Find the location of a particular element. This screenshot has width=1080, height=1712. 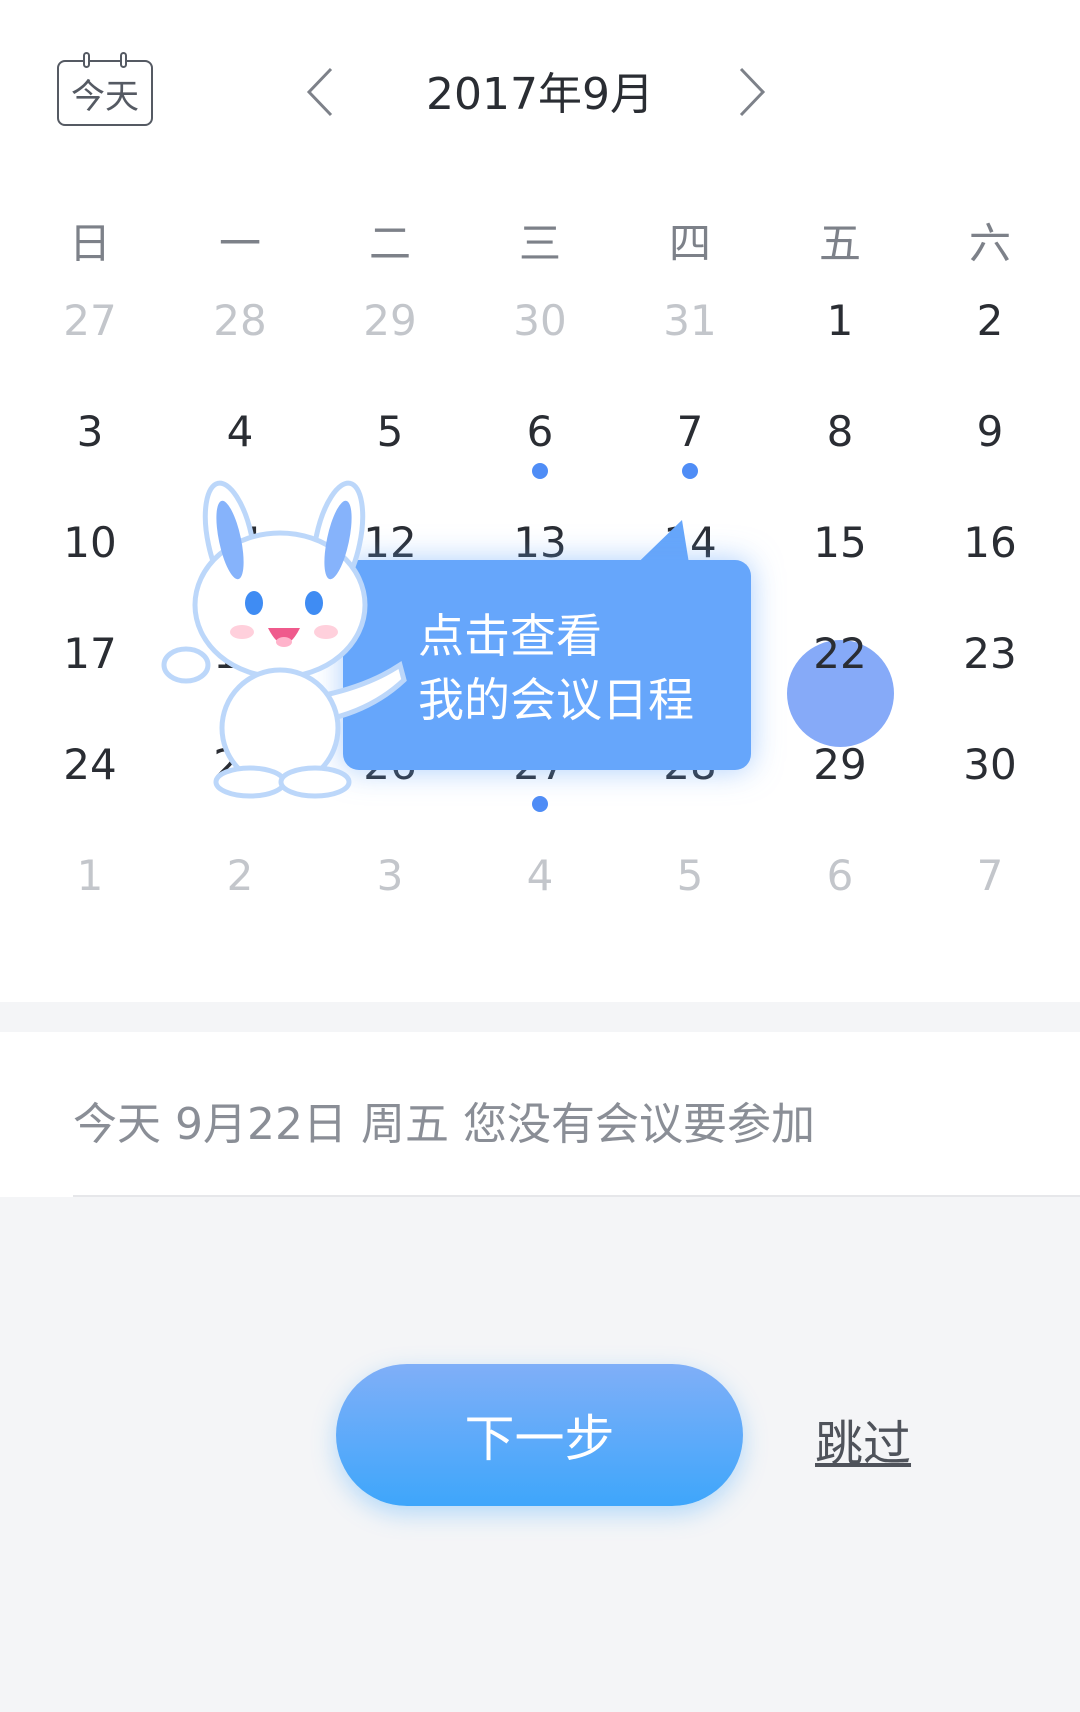

weekday-header: 日 一 二 三 四 五 六 is located at coordinates (540, 241).